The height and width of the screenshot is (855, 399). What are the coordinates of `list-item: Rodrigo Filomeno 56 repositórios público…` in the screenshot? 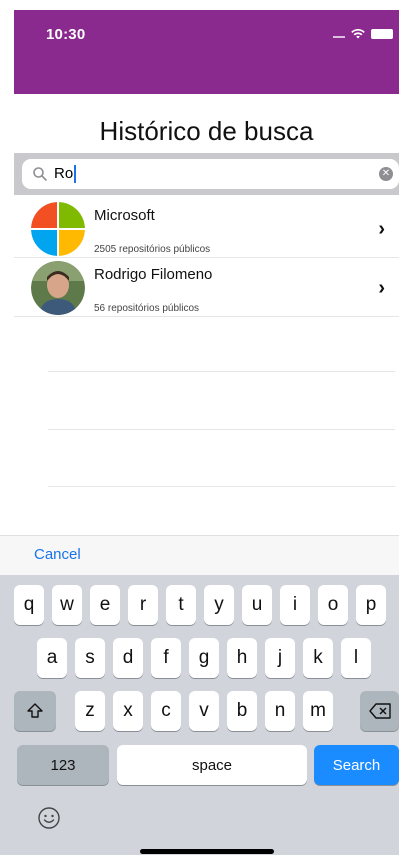 It's located at (206, 287).